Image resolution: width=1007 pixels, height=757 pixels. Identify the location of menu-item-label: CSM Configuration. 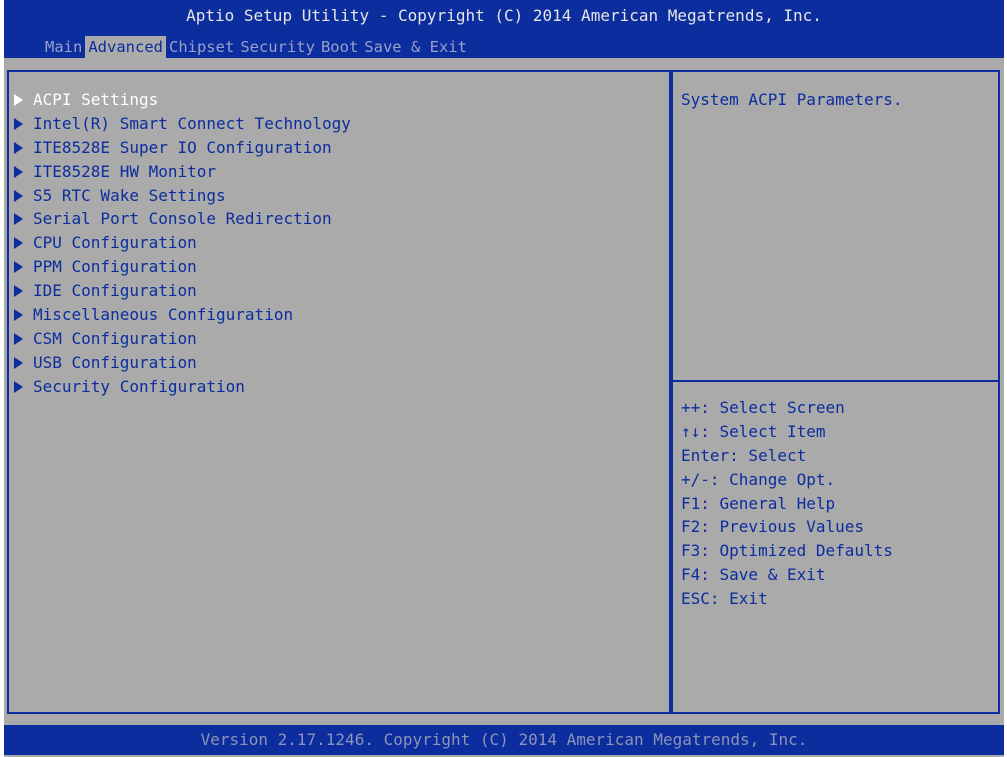
(115, 338).